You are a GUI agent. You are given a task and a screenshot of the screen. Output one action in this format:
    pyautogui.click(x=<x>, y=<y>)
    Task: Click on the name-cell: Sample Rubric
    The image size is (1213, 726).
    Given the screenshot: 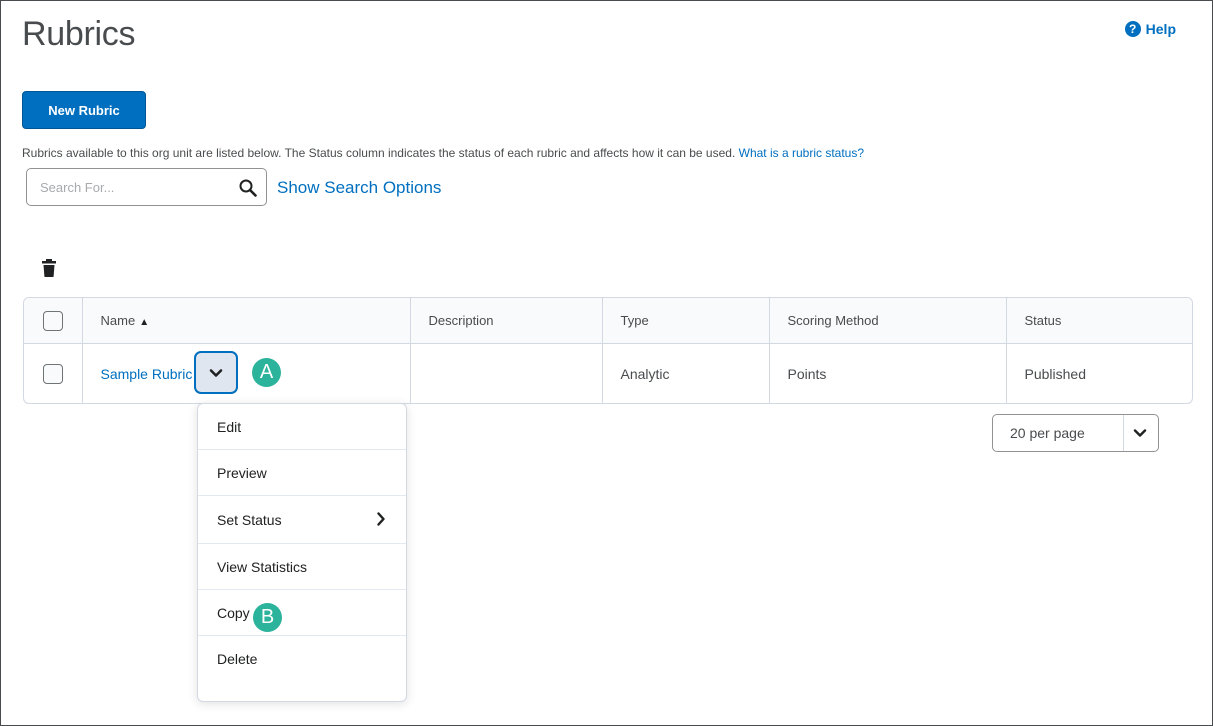 What is the action you would take?
    pyautogui.click(x=245, y=373)
    